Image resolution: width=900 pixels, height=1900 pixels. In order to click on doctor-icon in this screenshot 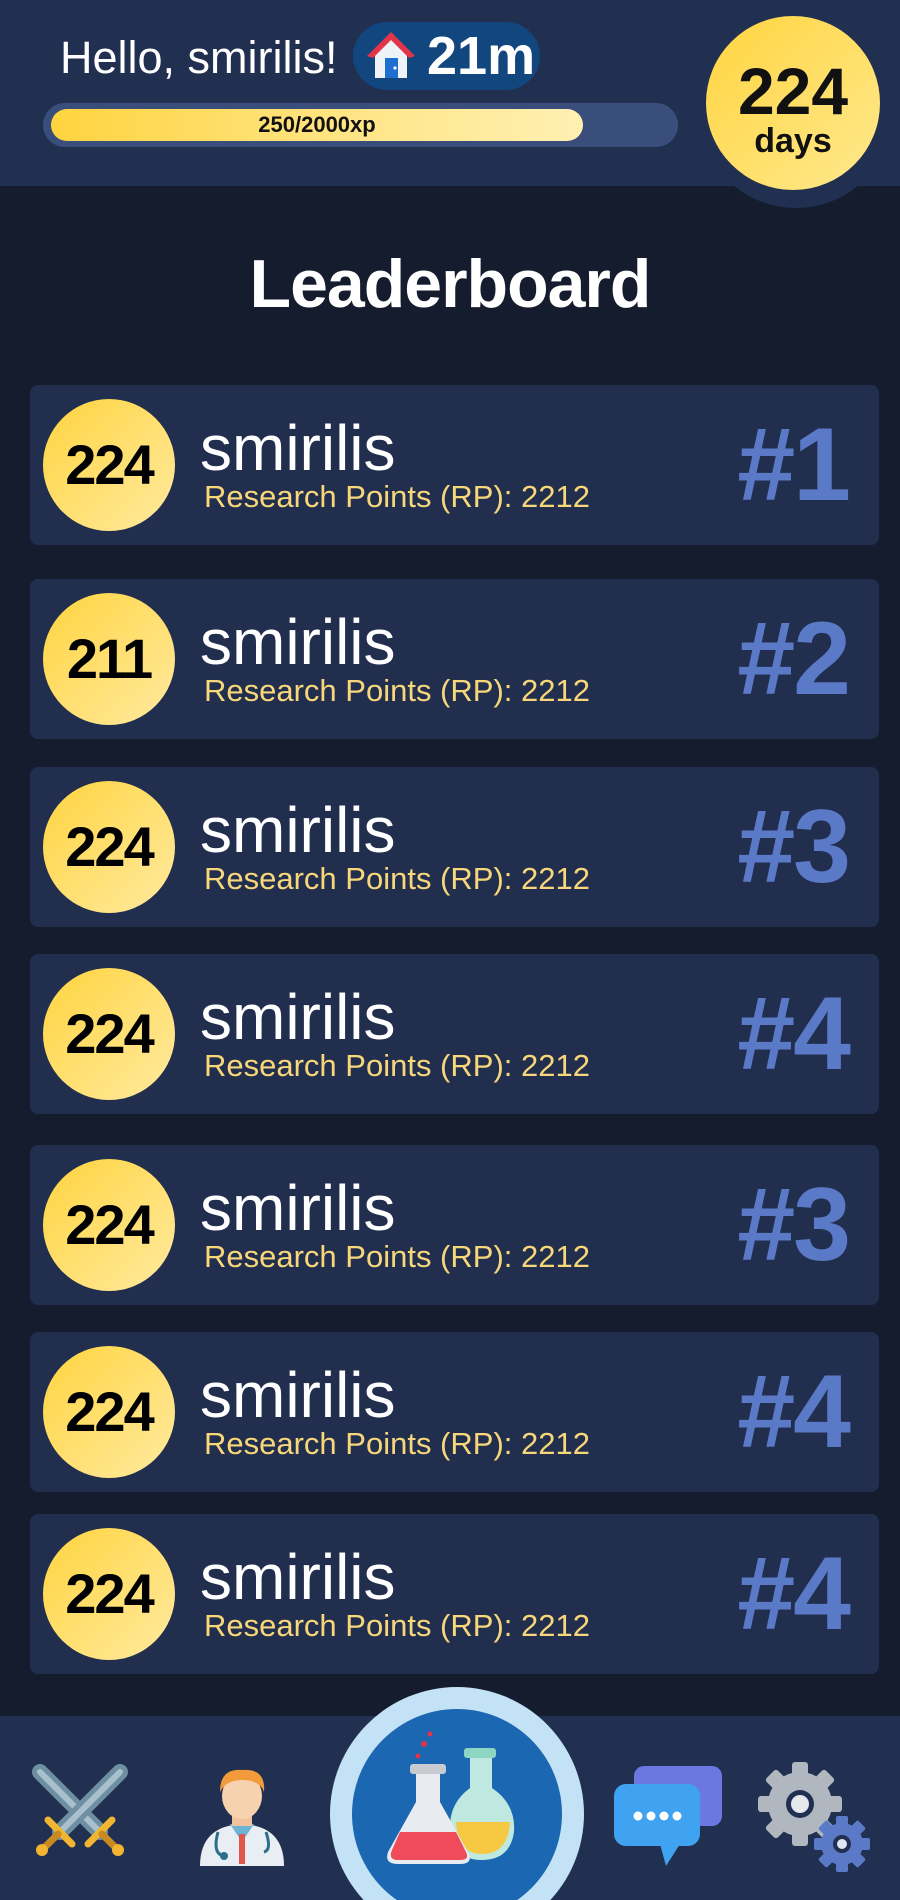, I will do `click(242, 1814)`.